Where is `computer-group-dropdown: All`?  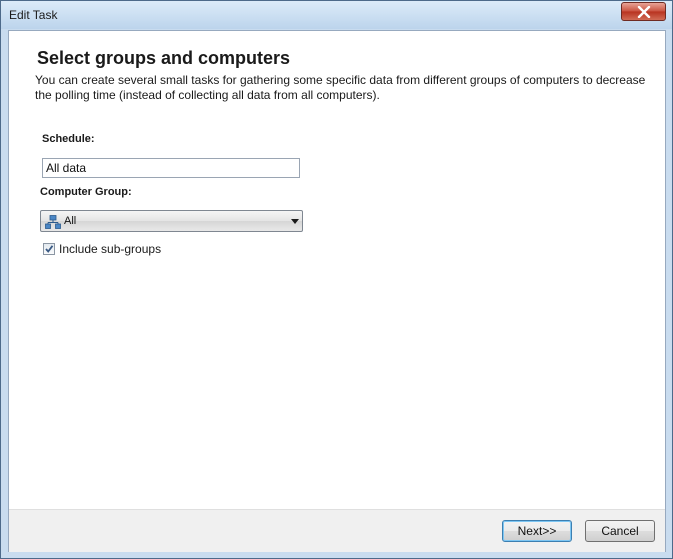 computer-group-dropdown: All is located at coordinates (171, 221).